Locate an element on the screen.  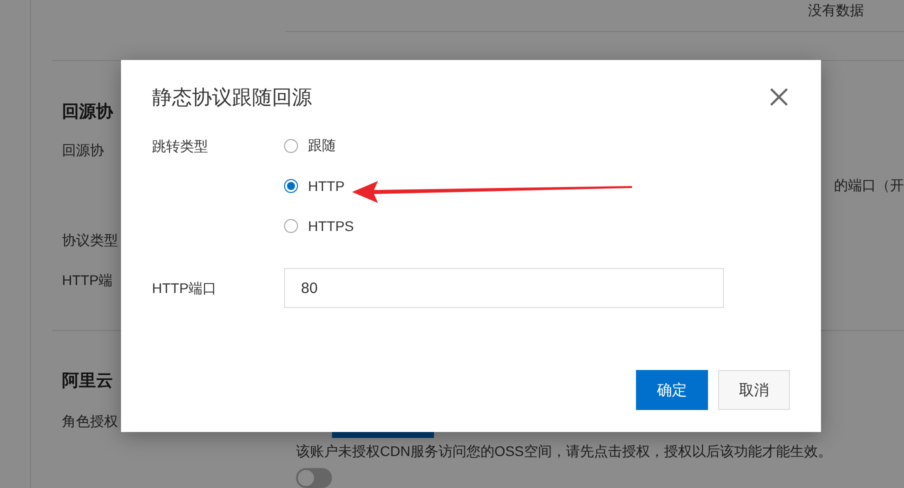
radio-label: HTTP is located at coordinates (326, 186).